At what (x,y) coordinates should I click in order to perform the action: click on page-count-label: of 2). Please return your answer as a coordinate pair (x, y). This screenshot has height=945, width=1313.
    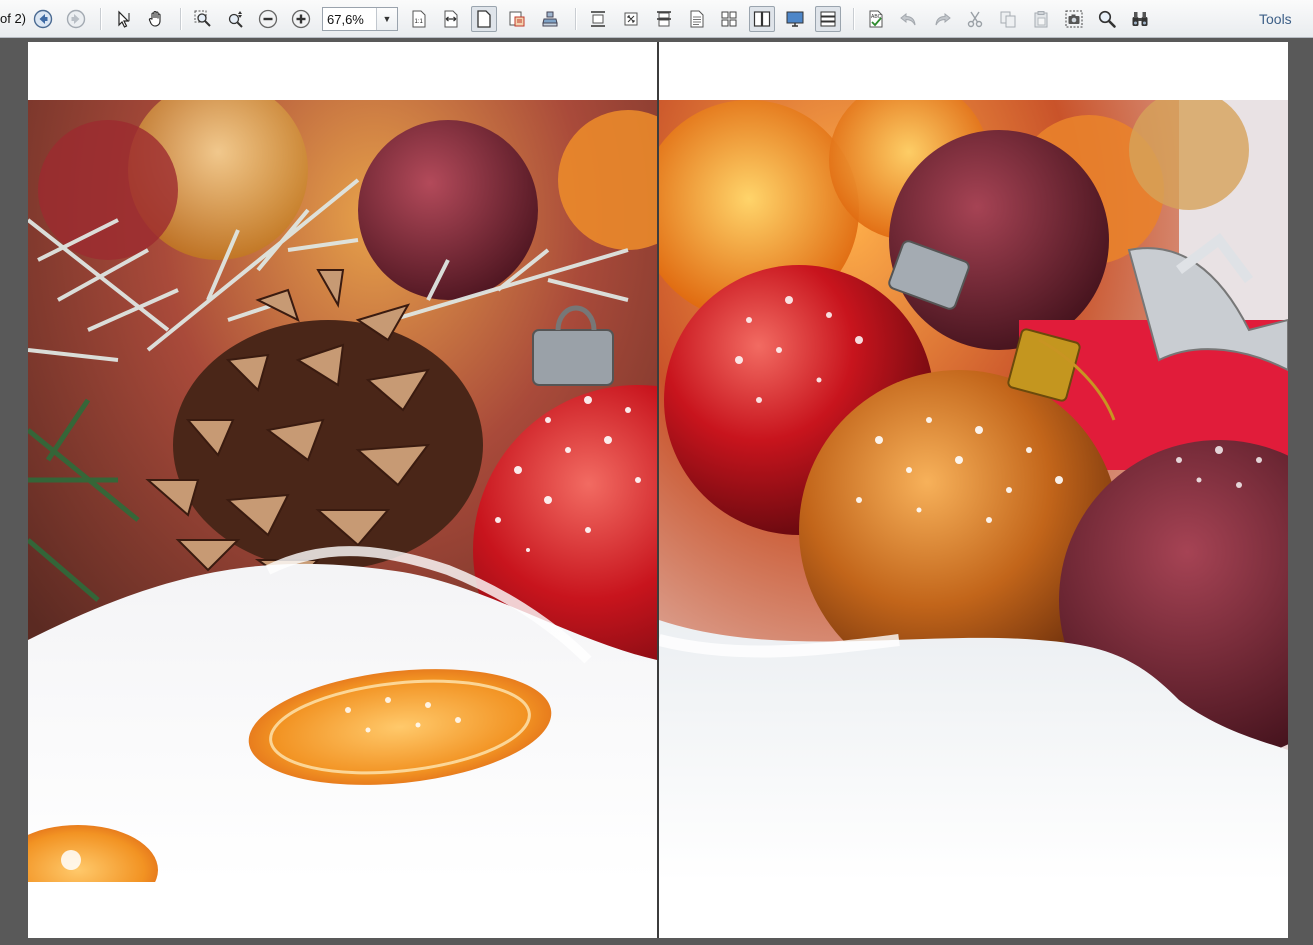
    Looking at the image, I should click on (13, 18).